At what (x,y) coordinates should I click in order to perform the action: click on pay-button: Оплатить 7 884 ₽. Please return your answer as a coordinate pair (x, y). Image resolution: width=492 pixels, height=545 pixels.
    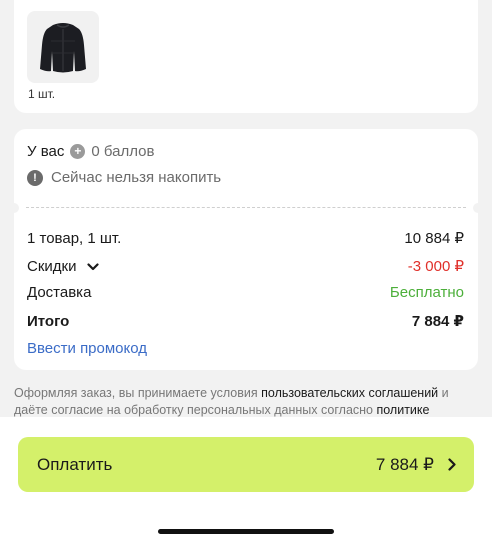
    Looking at the image, I should click on (246, 464).